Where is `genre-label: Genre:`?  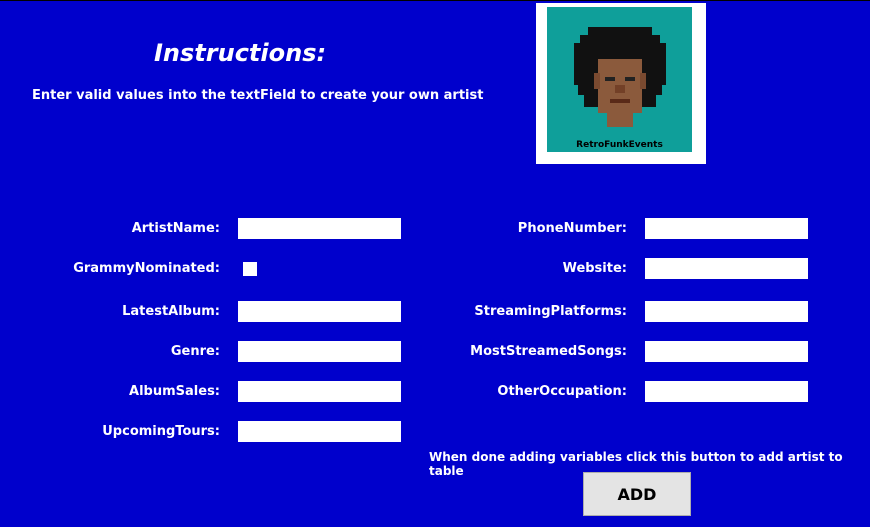
genre-label: Genre: is located at coordinates (195, 351).